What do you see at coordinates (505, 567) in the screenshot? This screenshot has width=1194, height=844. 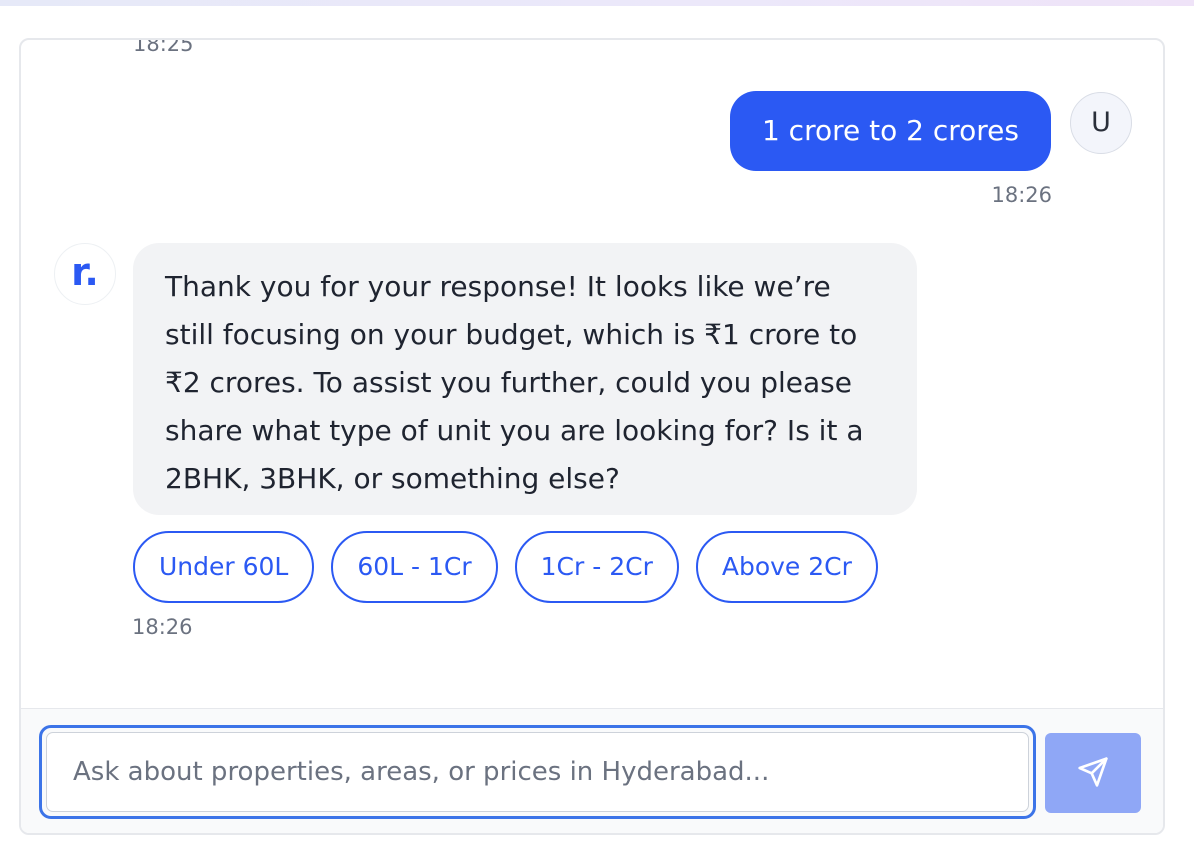 I see `quick-reply-chips: Under 60L 60L - 1Cr 1Cr - 2Cr Above 2Cr` at bounding box center [505, 567].